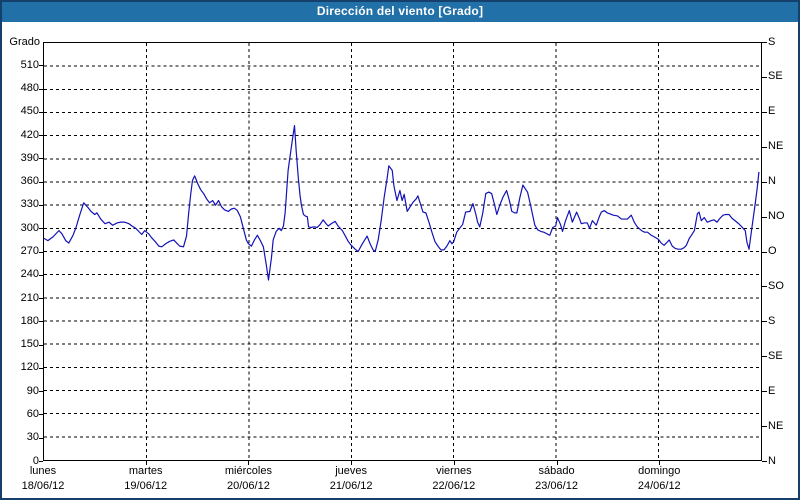  What do you see at coordinates (772, 251) in the screenshot?
I see `y-axis-right-tick-label: O` at bounding box center [772, 251].